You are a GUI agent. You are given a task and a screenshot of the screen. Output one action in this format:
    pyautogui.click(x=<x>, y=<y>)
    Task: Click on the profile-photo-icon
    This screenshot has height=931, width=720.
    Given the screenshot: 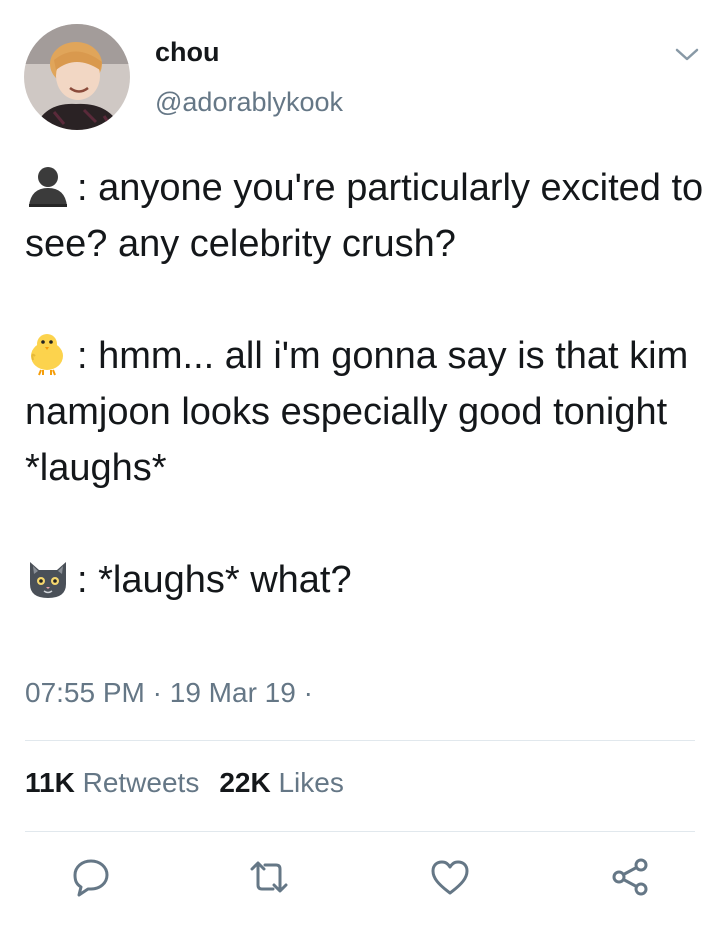 What is the action you would take?
    pyautogui.click(x=77, y=77)
    